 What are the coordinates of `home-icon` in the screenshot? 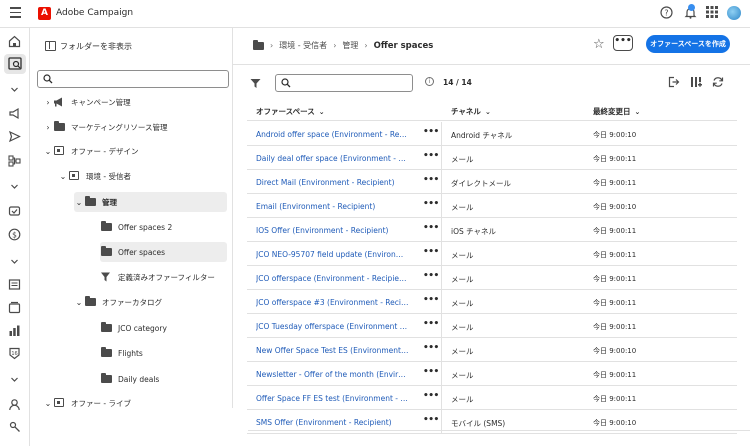 It's located at (15, 42).